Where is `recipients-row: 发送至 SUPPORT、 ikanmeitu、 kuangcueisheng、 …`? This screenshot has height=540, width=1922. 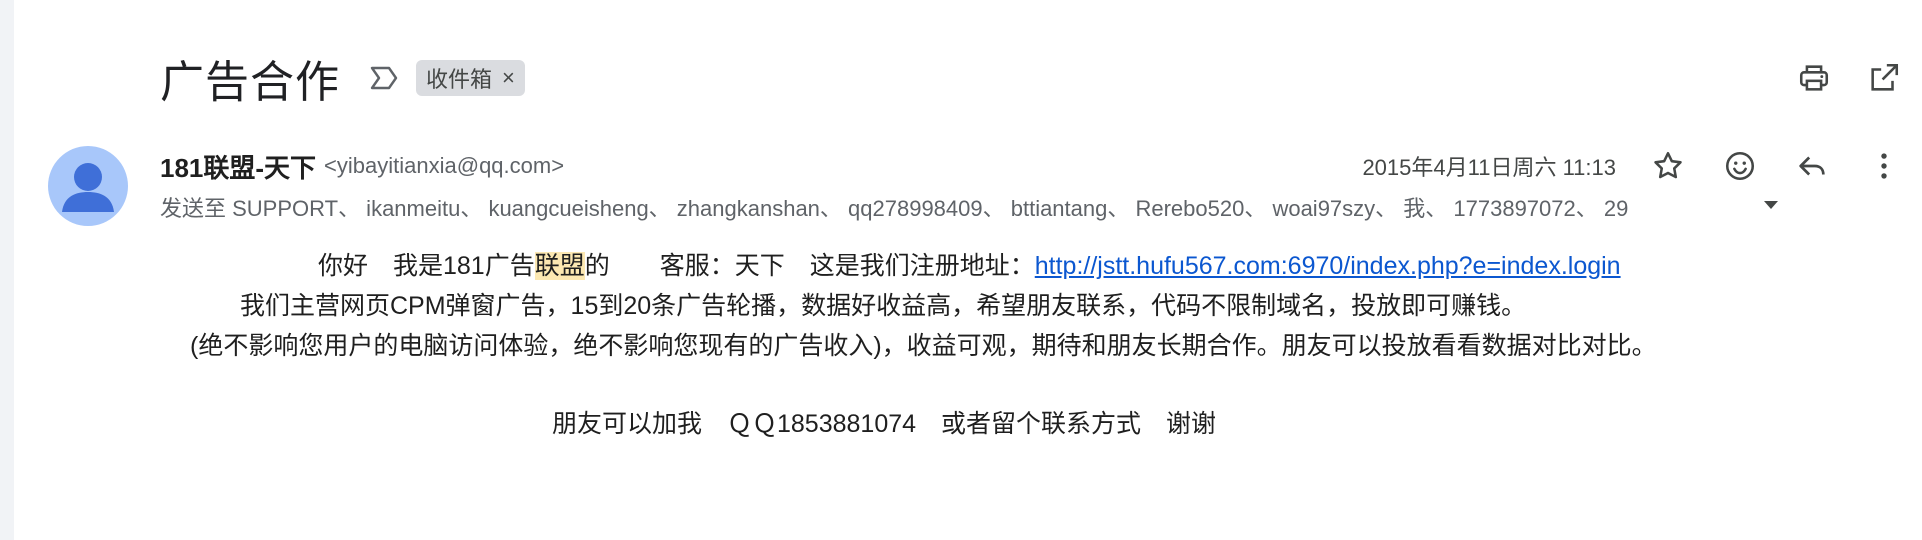
recipients-row: 发送至 SUPPORT、 ikanmeitu、 kuangcueisheng、 … is located at coordinates (970, 207).